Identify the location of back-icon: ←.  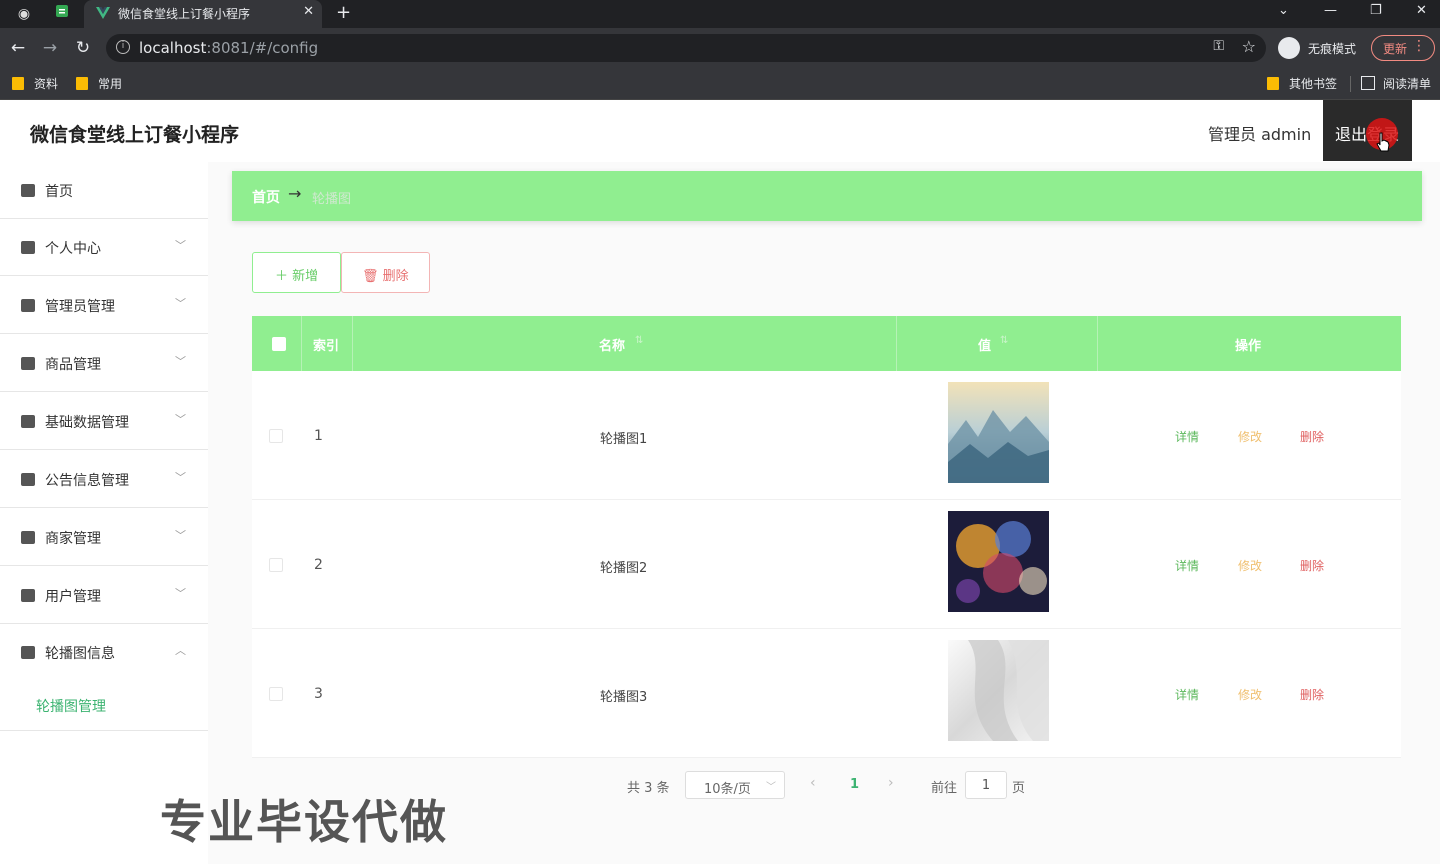
(18, 48).